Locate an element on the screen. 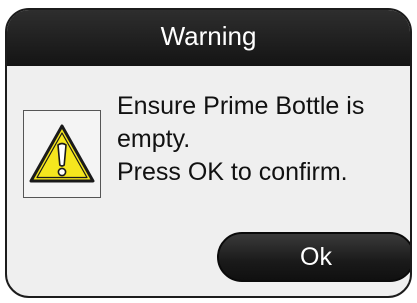 The width and height of the screenshot is (417, 303). warning-triangle-icon is located at coordinates (62, 153).